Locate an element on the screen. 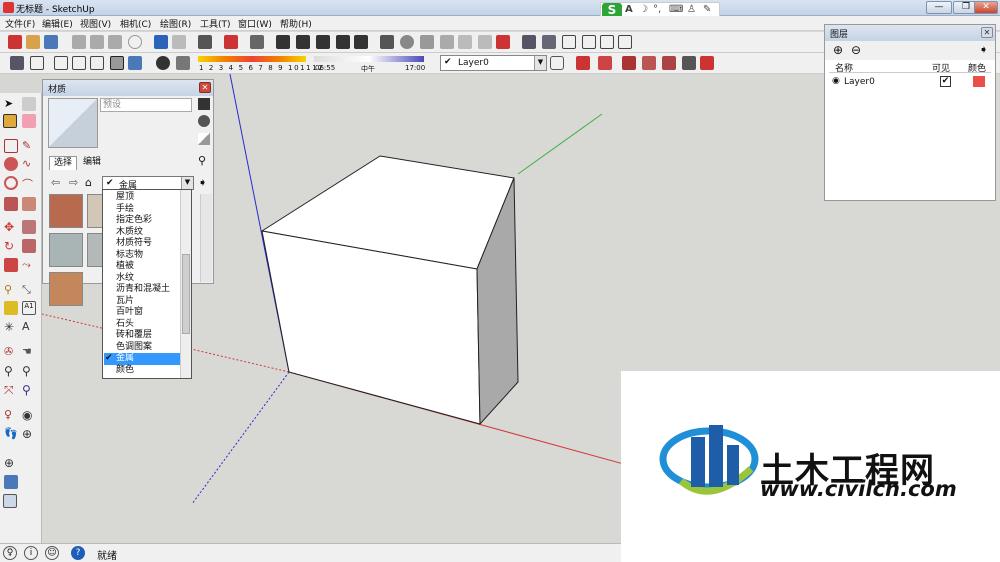 This screenshot has height=562, width=1000. make-component-icon is located at coordinates (29, 104).